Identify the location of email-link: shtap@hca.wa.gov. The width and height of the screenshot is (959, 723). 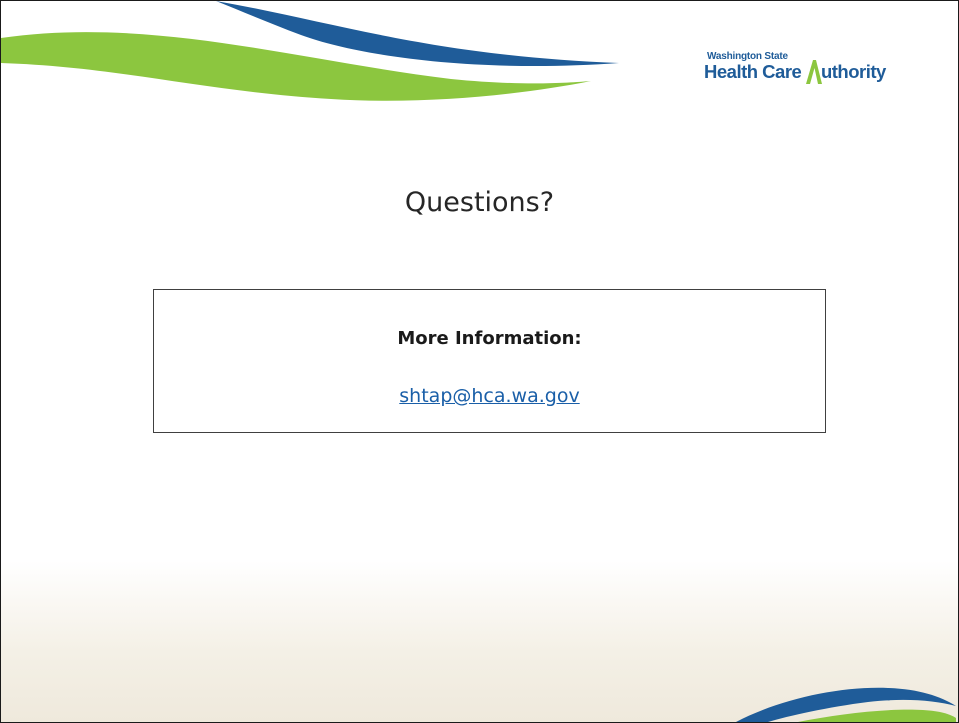
(489, 396).